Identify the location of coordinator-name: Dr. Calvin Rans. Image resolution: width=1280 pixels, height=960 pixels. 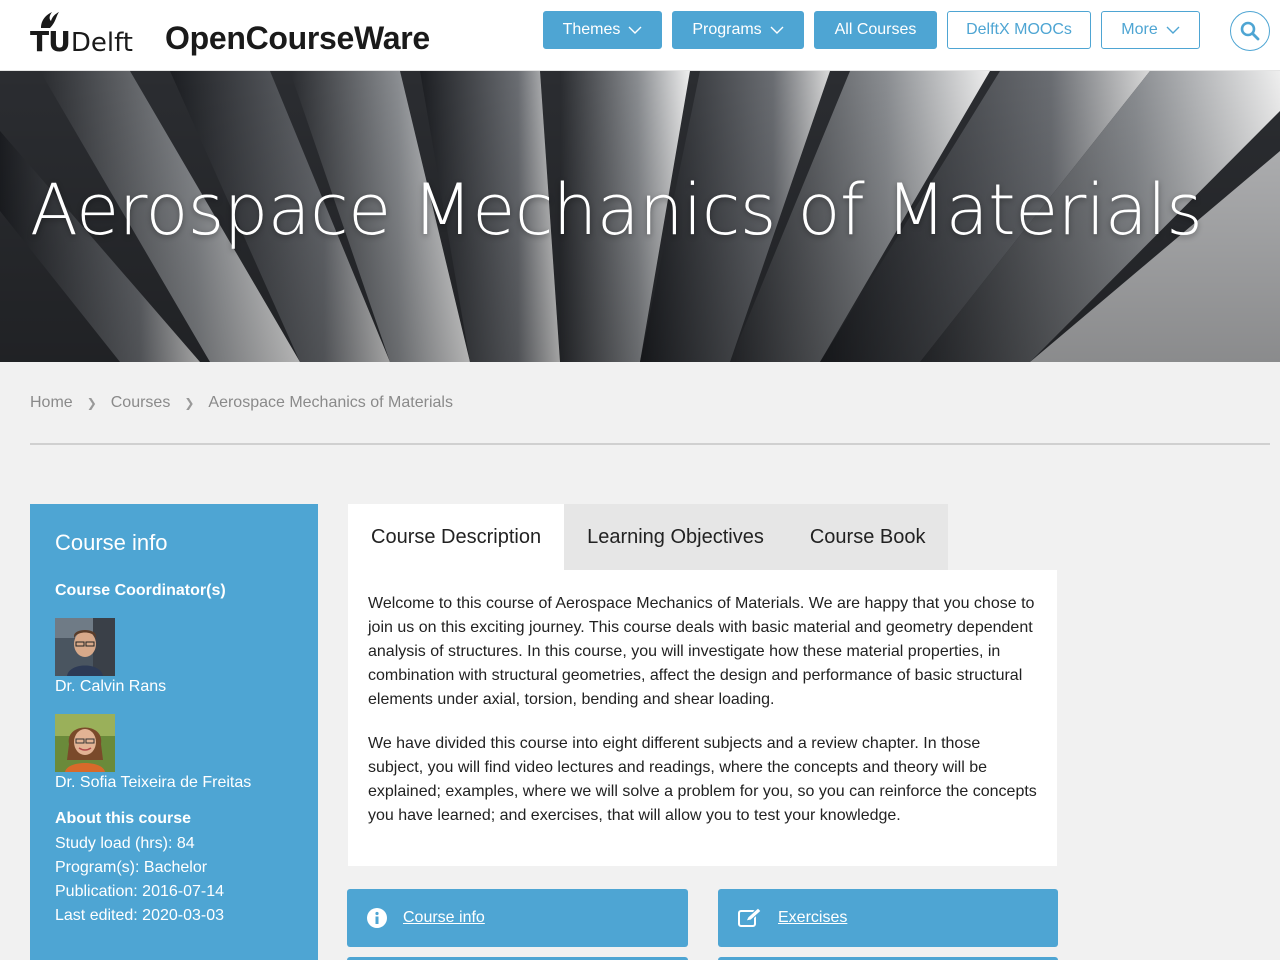
(174, 687).